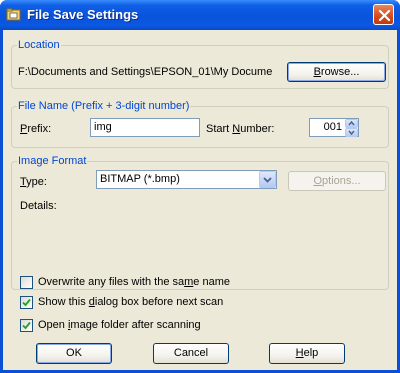  I want to click on chevron-down-icon, so click(267, 180).